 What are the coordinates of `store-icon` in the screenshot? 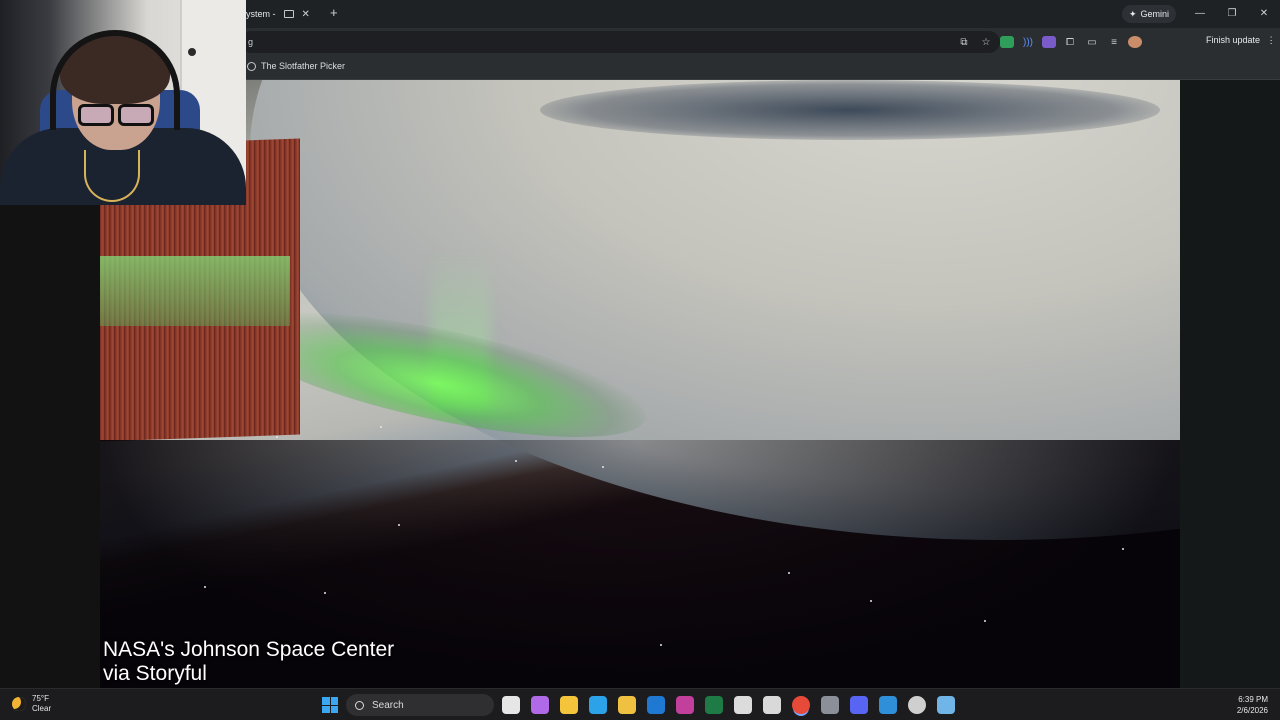 It's located at (627, 705).